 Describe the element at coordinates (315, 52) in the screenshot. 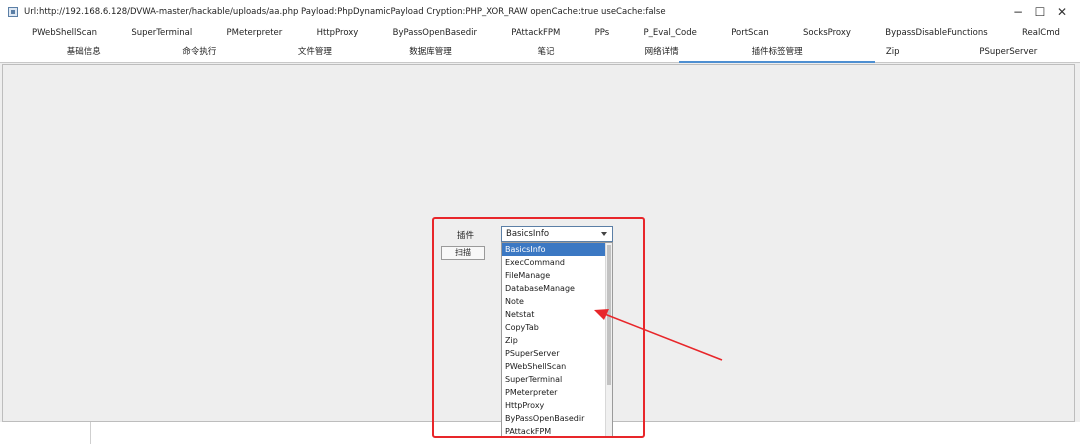

I see `tab-file-manager: 文件管理` at that location.